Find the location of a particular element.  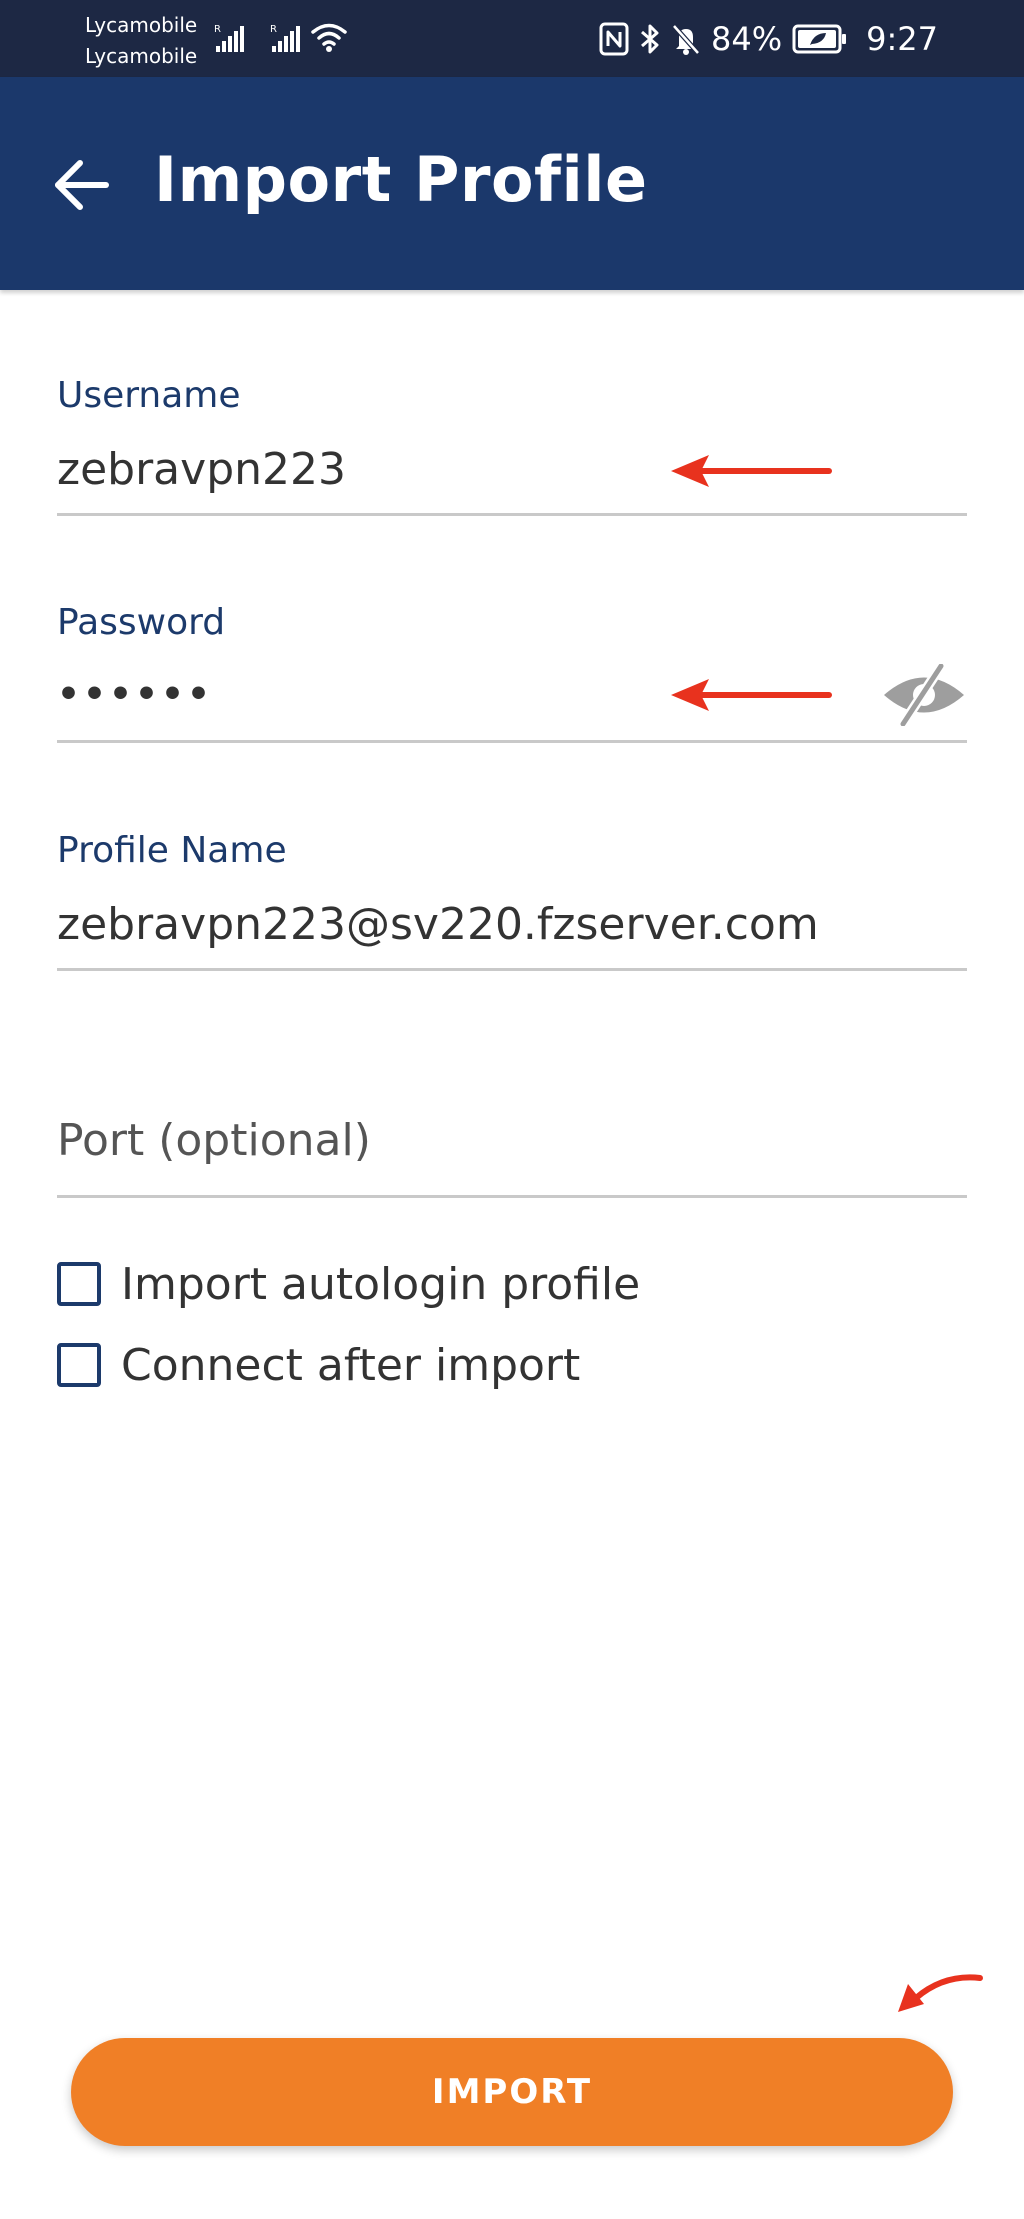

password-input: •••••• is located at coordinates (135, 694).